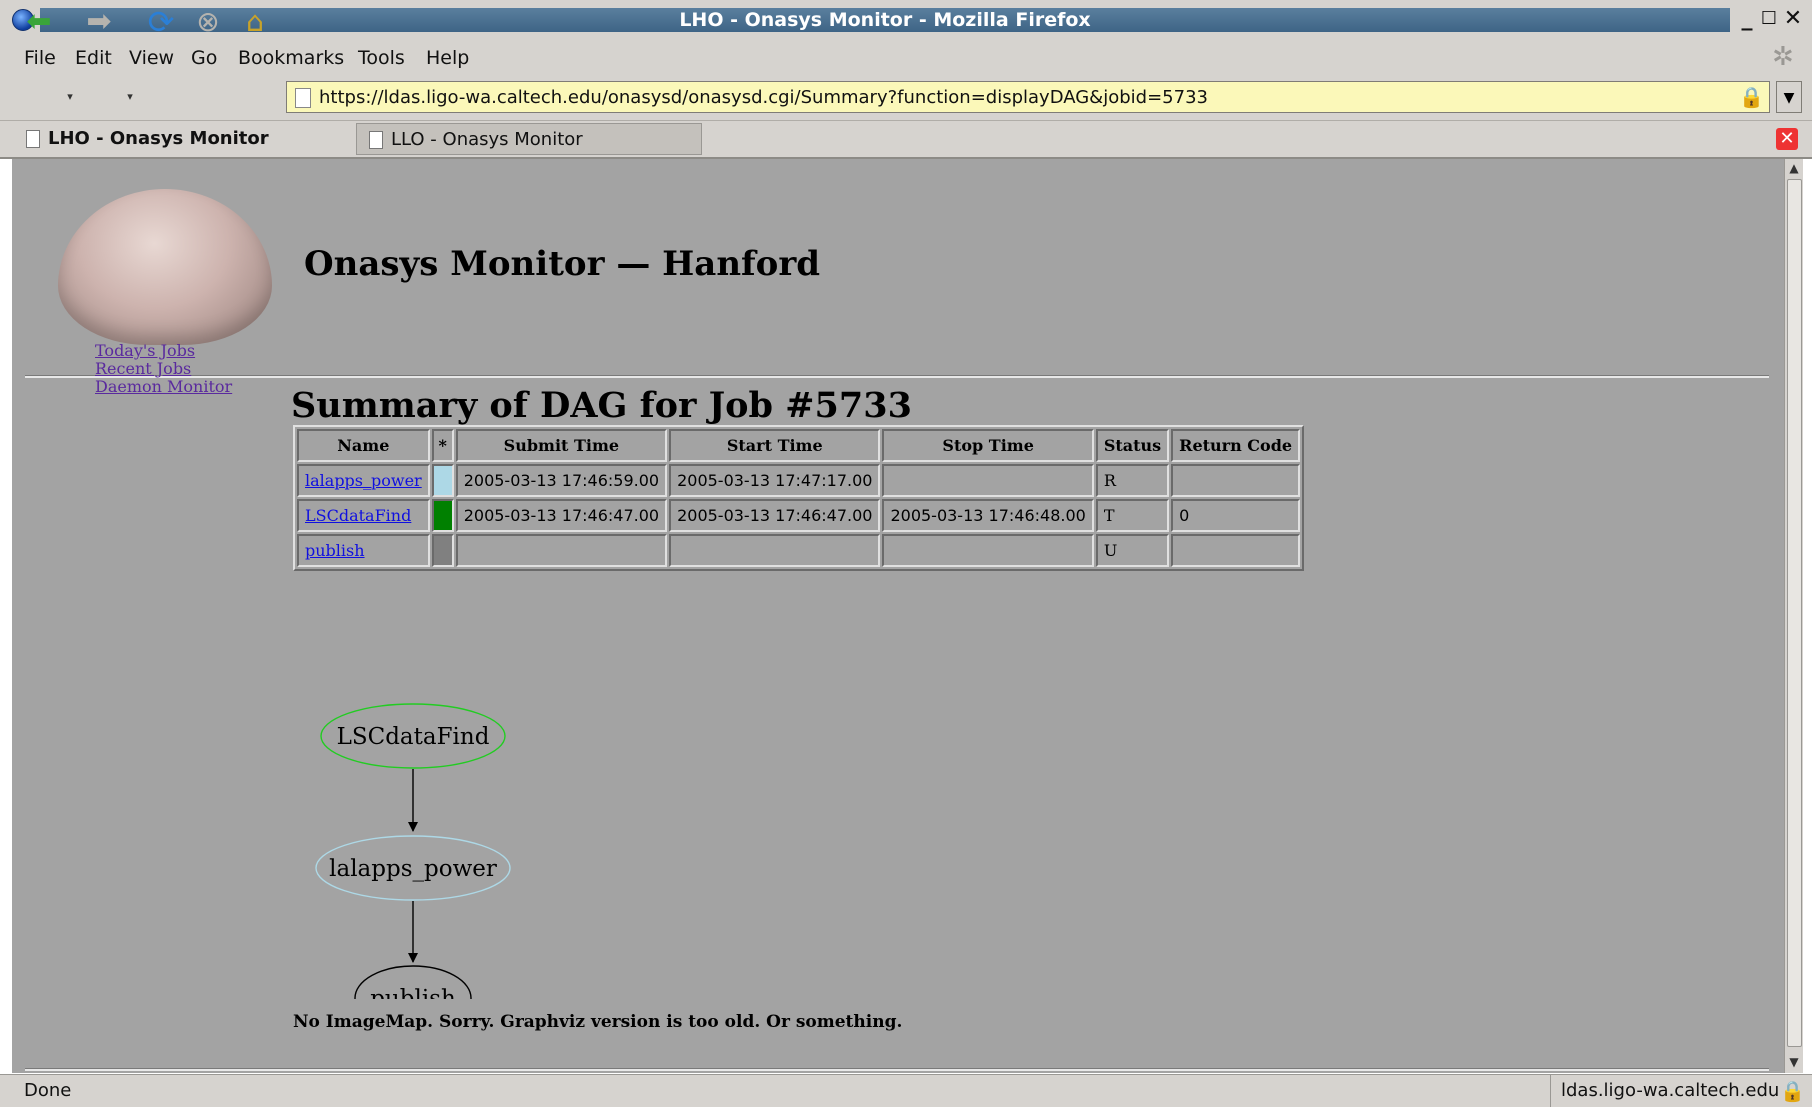  What do you see at coordinates (1132, 480) in the screenshot?
I see `status-cell: R` at bounding box center [1132, 480].